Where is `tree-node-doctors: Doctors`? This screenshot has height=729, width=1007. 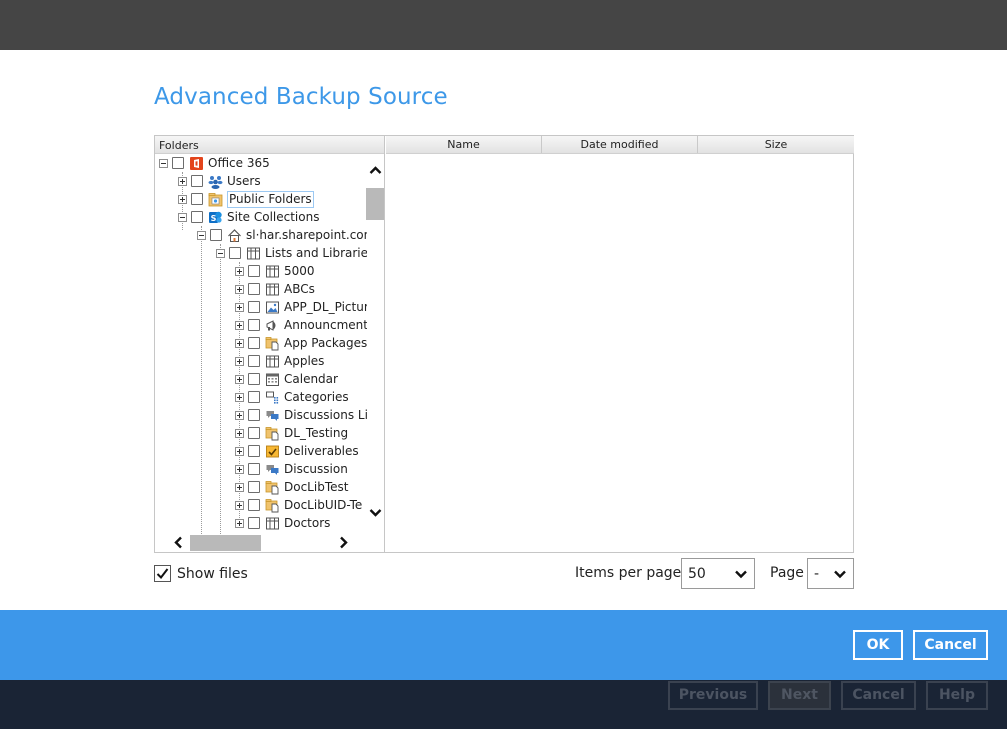
tree-node-doctors: Doctors is located at coordinates (282, 523).